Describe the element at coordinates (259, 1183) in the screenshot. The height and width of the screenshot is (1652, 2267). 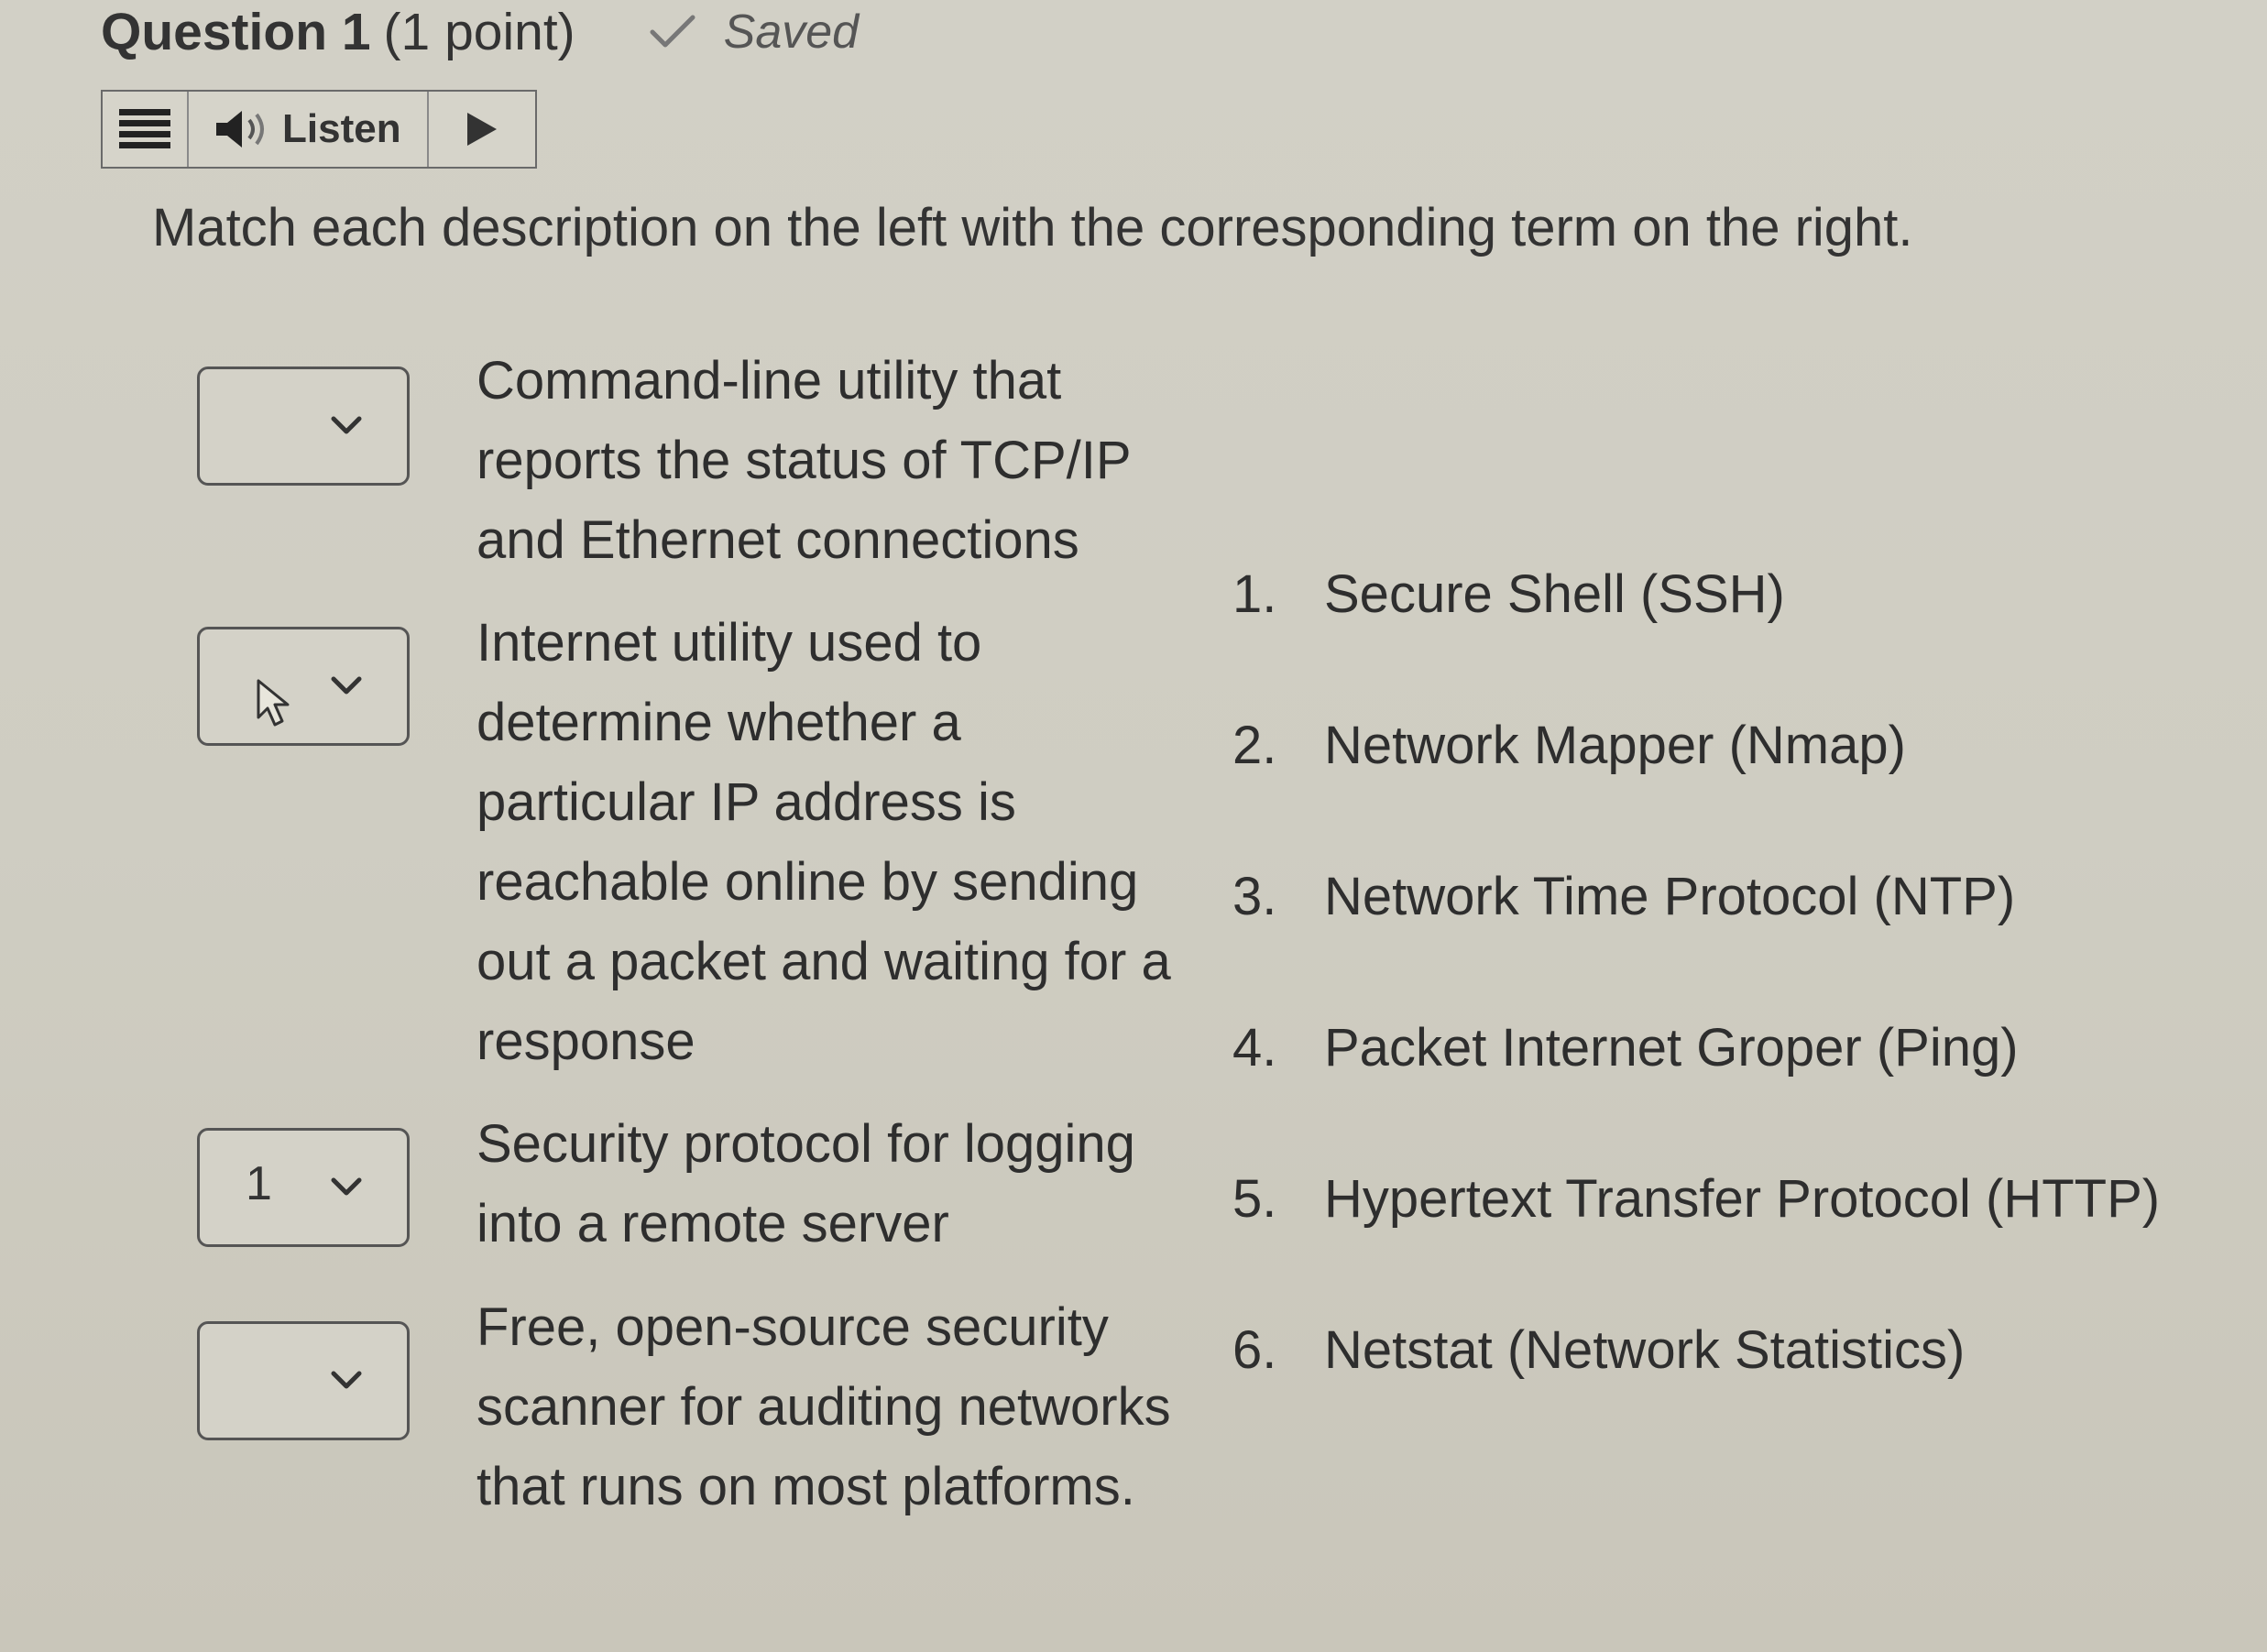
I see `select-value: 1` at that location.